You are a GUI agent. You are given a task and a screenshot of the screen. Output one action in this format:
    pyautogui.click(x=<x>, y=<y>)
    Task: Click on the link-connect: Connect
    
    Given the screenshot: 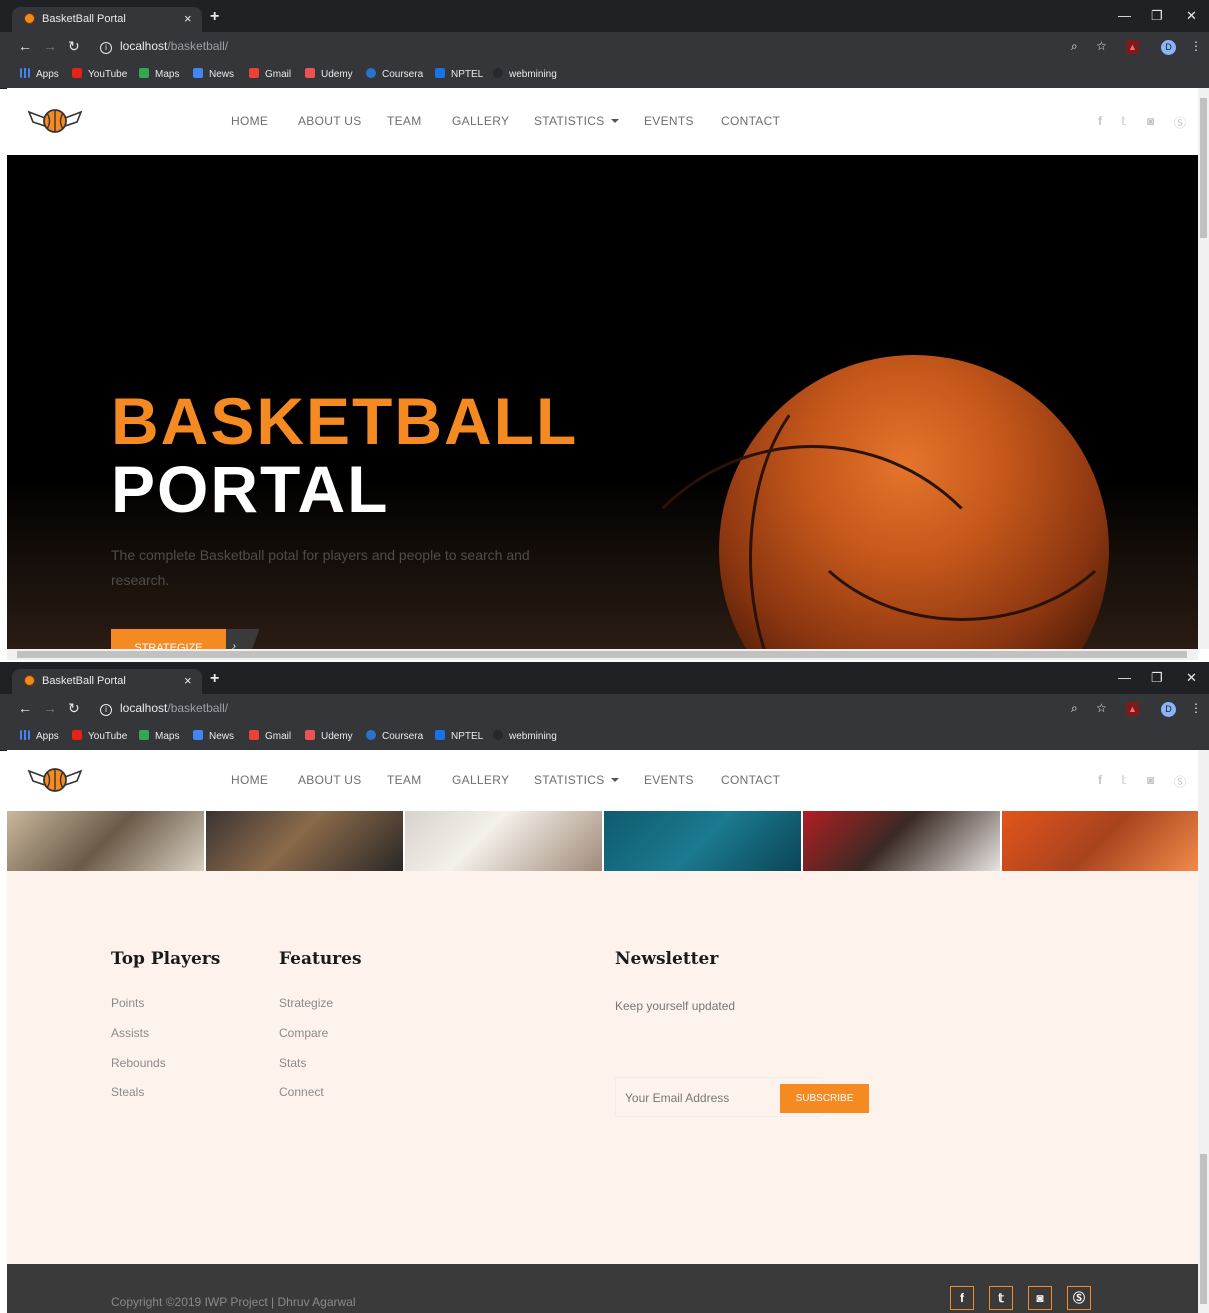 What is the action you would take?
    pyautogui.click(x=301, y=1092)
    